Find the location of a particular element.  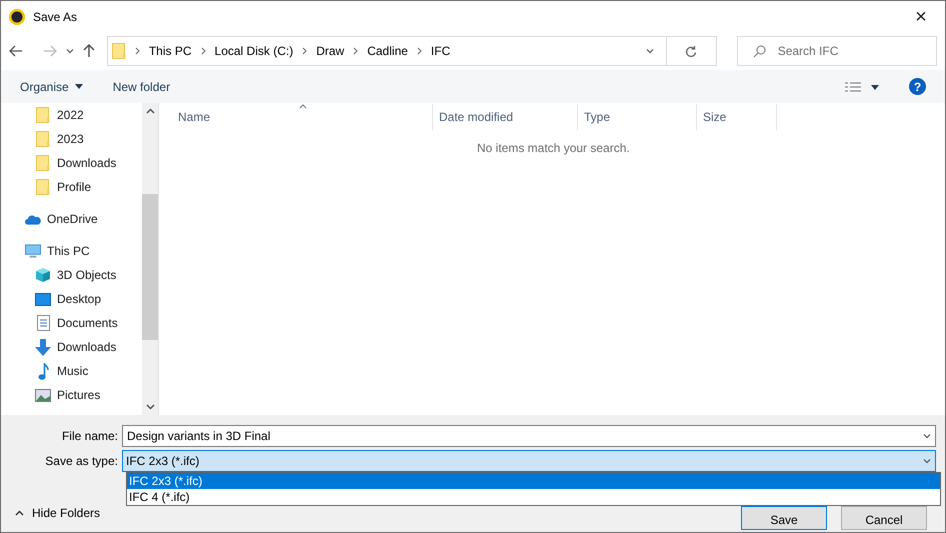

hide-folders-button: Hide Folders is located at coordinates (57, 513).